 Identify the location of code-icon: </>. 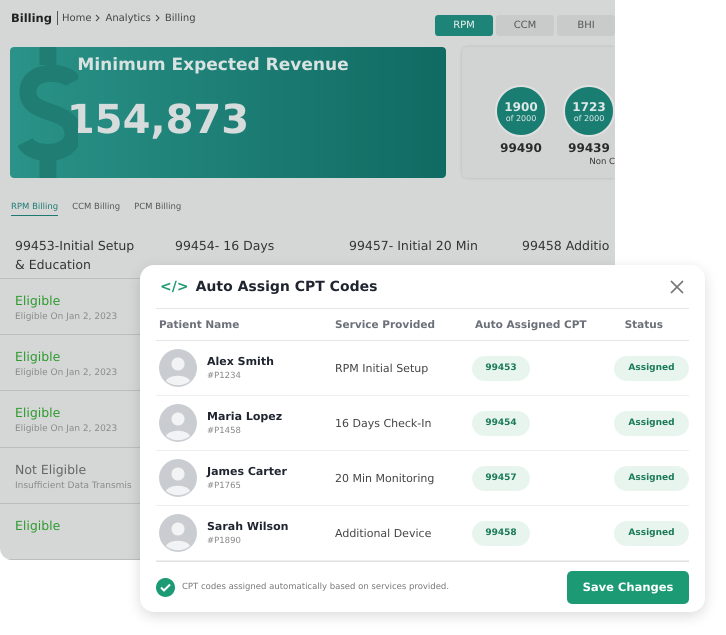
(174, 286).